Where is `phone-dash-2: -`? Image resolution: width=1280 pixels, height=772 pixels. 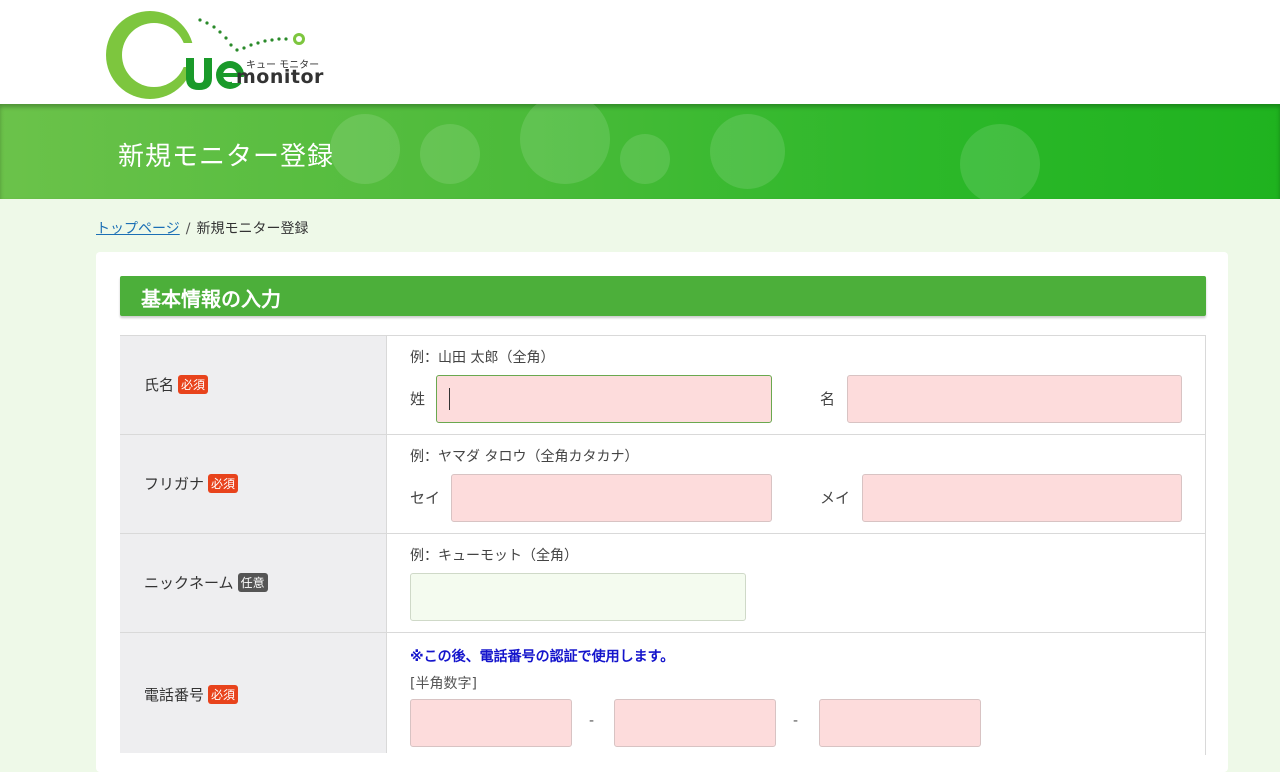 phone-dash-2: - is located at coordinates (796, 721).